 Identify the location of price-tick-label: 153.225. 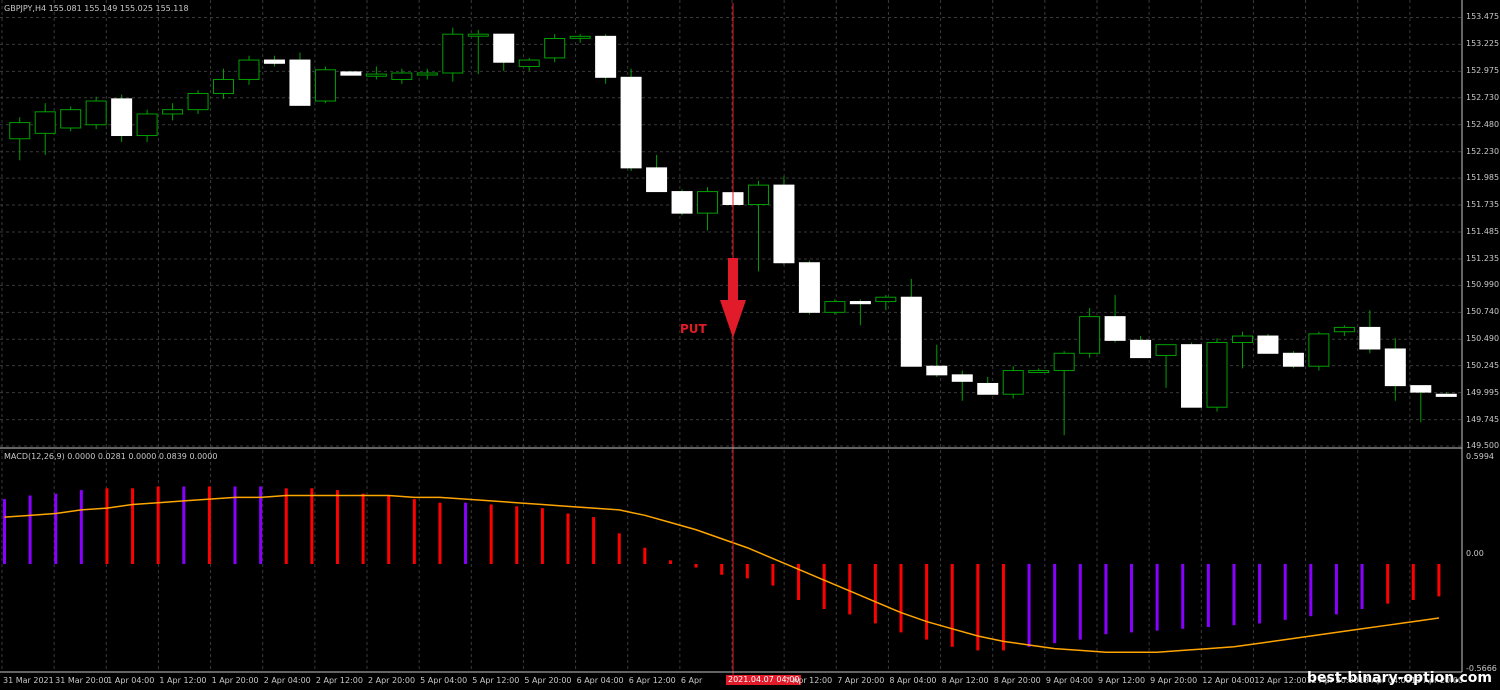
(1483, 44).